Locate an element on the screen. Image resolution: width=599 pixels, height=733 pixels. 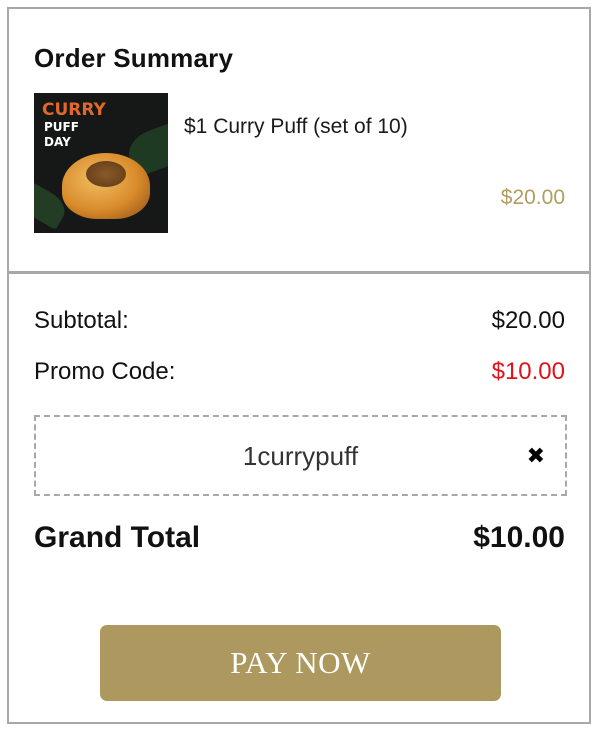
grand-total-row: Grand Total $10.00 is located at coordinates (299, 538).